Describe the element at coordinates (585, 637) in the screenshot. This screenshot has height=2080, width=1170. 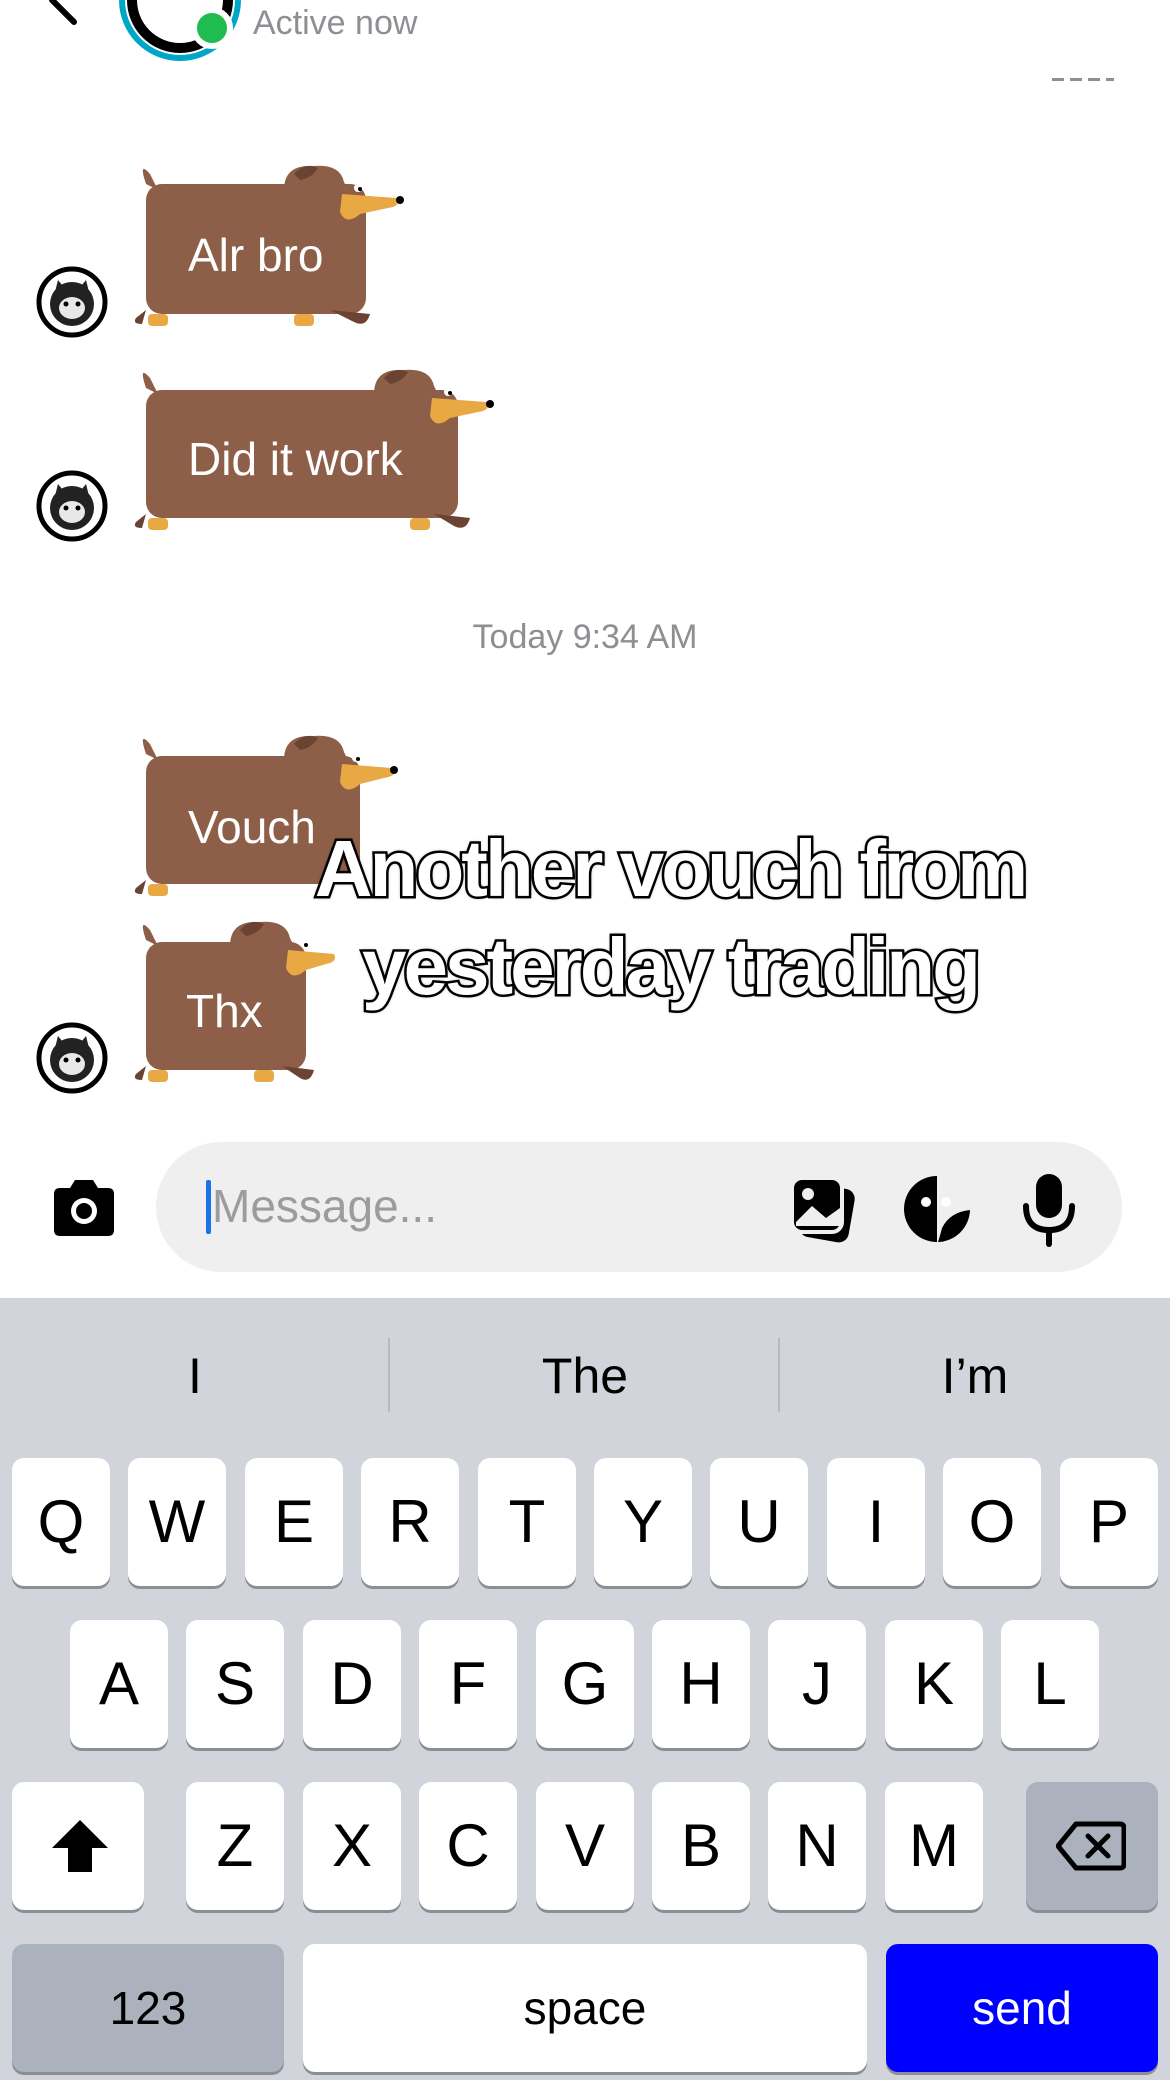
I see `timestamp: Today 9:34 AM` at that location.